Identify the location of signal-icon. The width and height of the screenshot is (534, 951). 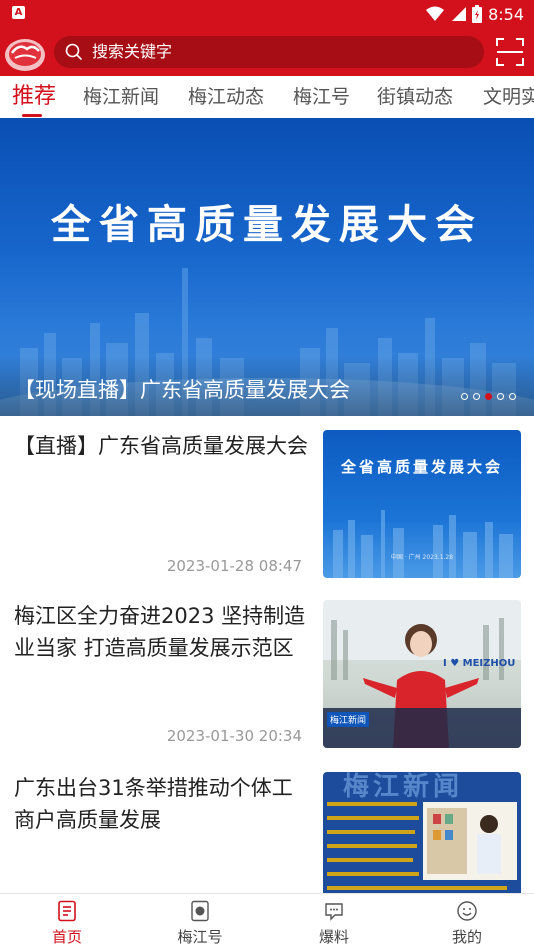
(459, 14).